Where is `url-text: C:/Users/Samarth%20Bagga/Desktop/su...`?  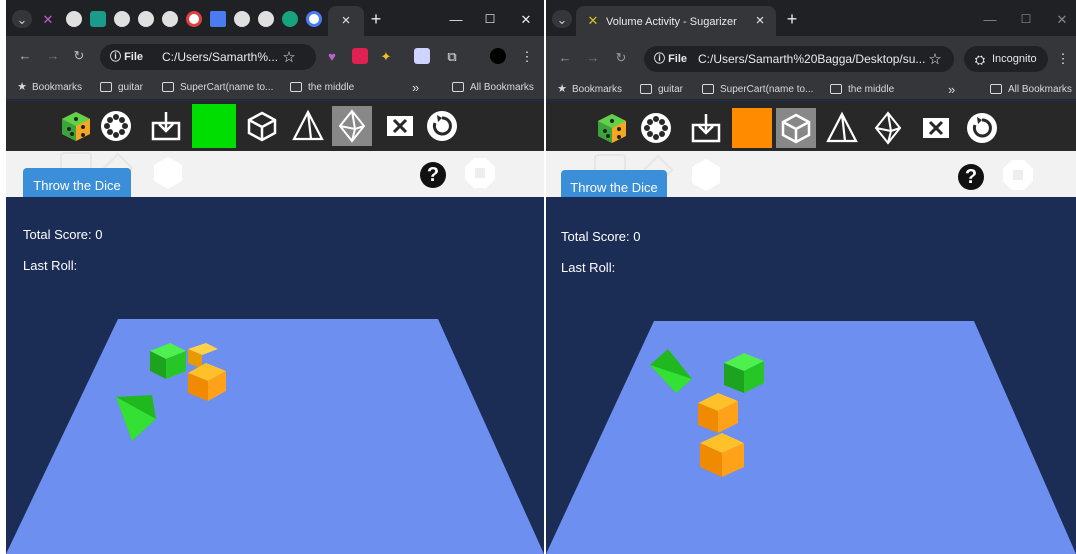
url-text: C:/Users/Samarth%20Bagga/Desktop/su... is located at coordinates (811, 59).